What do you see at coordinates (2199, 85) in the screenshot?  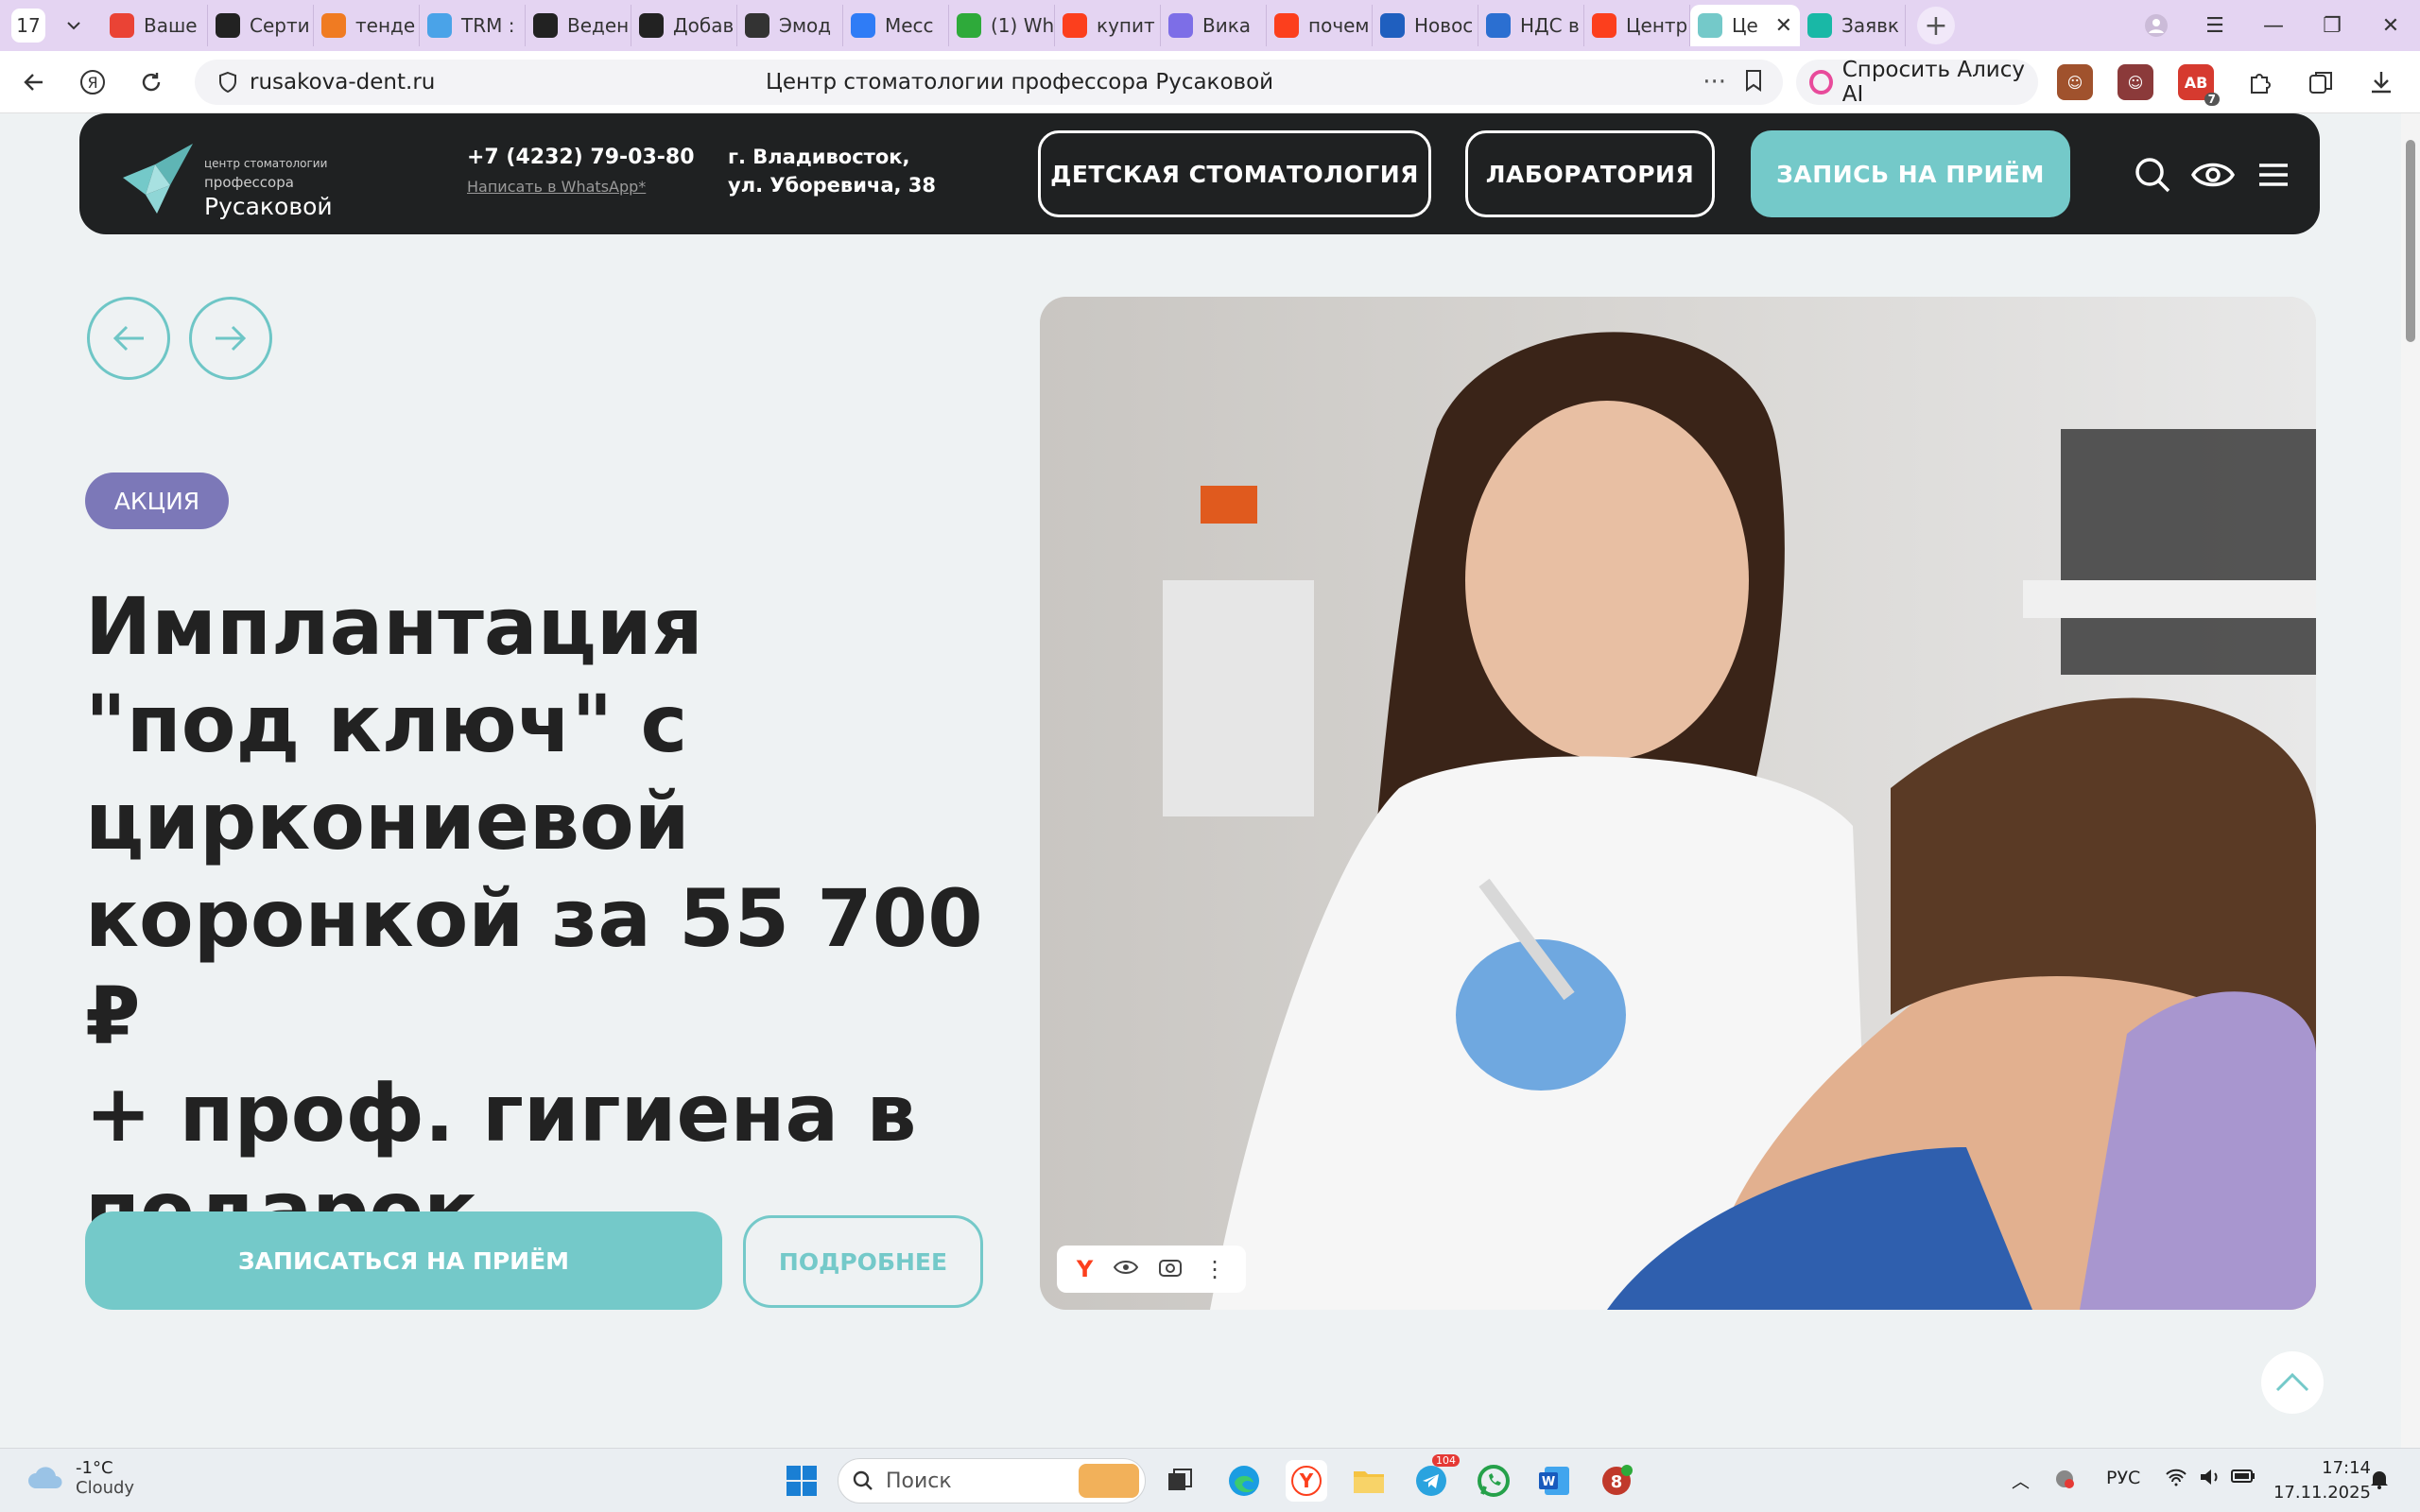 I see `adblock-icon: AB 7` at bounding box center [2199, 85].